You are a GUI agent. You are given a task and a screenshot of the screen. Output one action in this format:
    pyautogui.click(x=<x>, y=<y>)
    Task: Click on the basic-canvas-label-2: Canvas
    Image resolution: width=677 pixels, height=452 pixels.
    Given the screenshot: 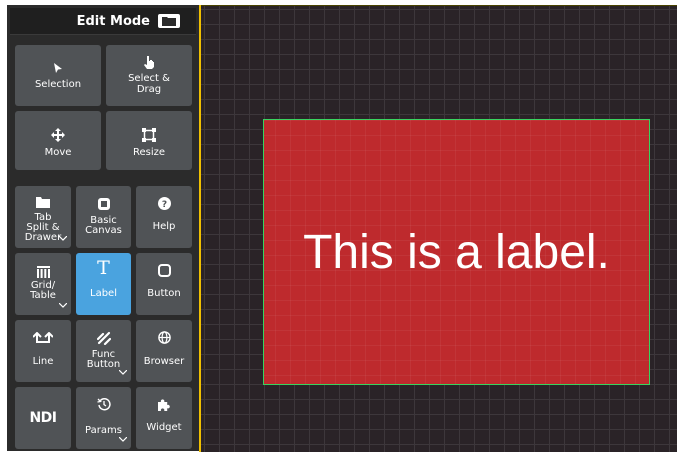 What is the action you would take?
    pyautogui.click(x=103, y=230)
    